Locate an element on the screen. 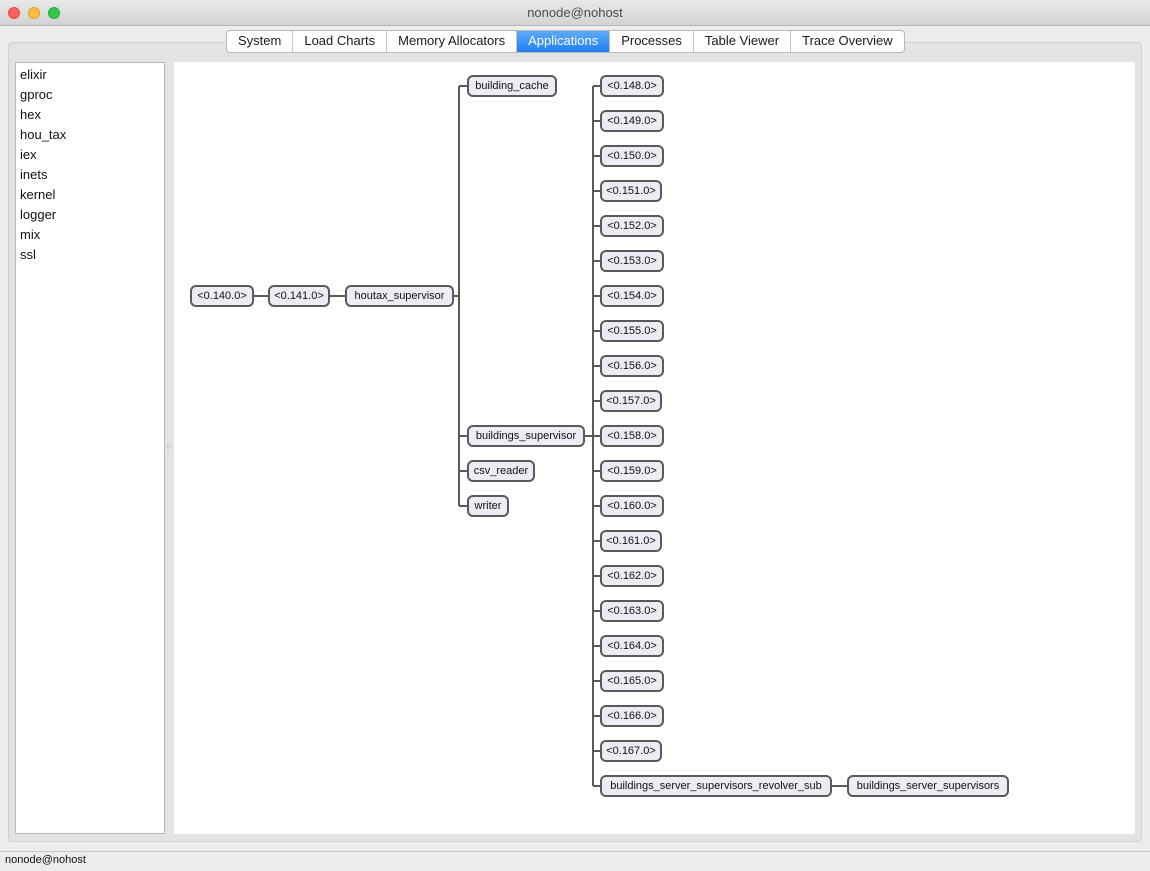  tab-processes: Processes is located at coordinates (652, 41).